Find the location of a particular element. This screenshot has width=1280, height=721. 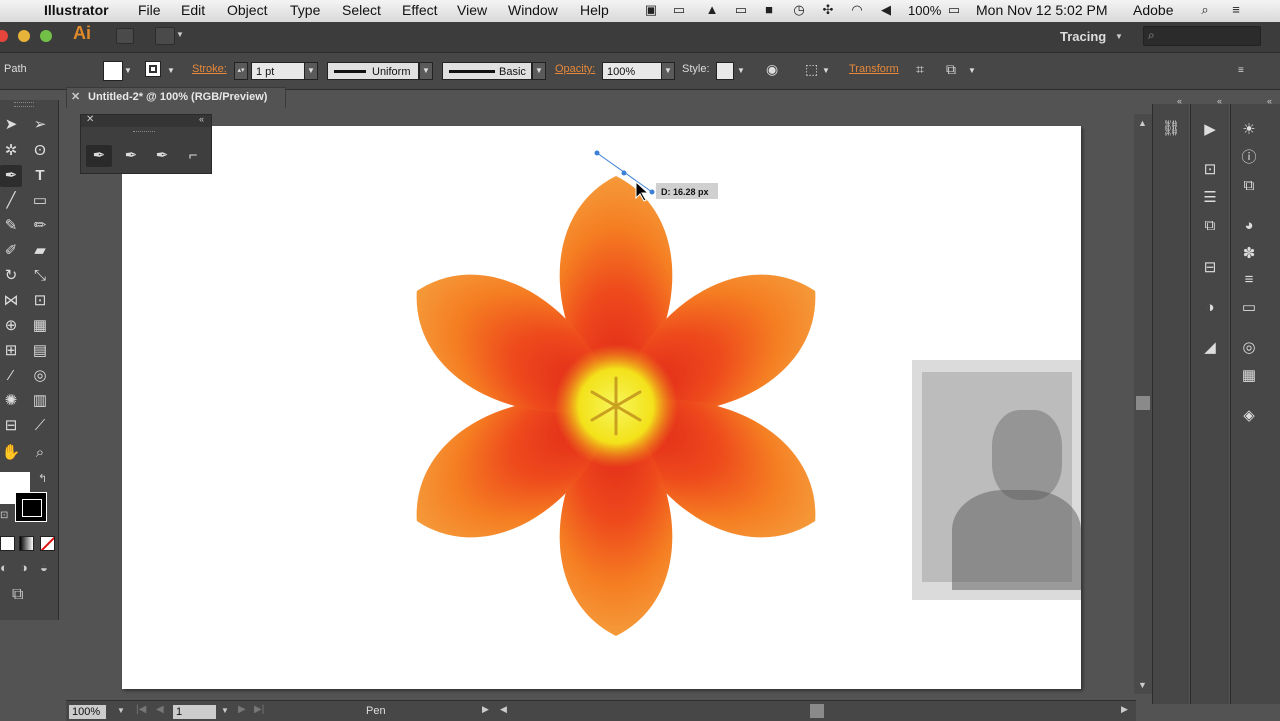

scale-tool-icon: ⤡ is located at coordinates (40, 276).